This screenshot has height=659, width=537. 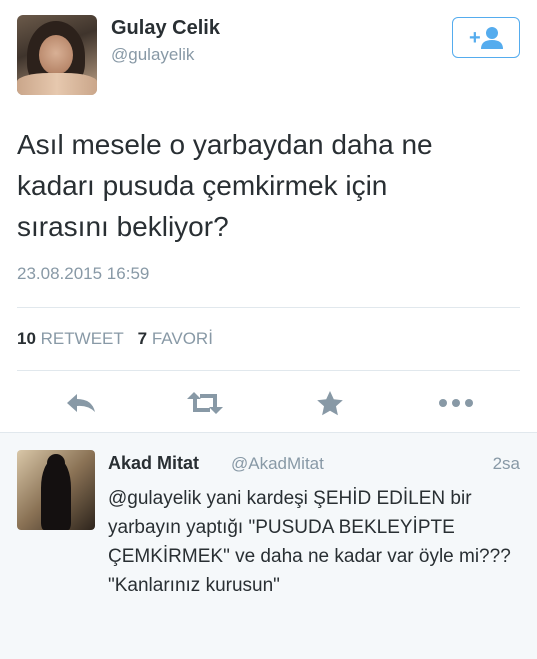 I want to click on reply-author-name: Akad Mitat, so click(x=153, y=463).